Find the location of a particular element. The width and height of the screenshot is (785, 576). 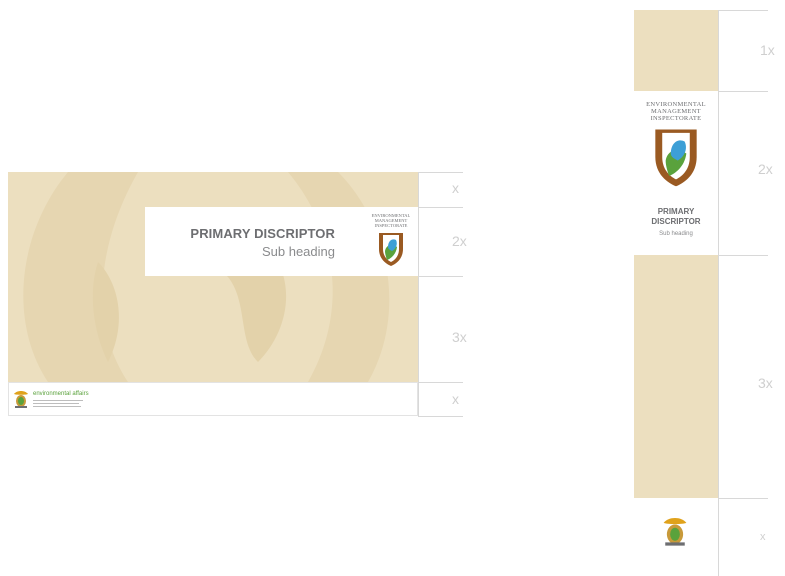

vertical-bottom-block is located at coordinates (676, 537).